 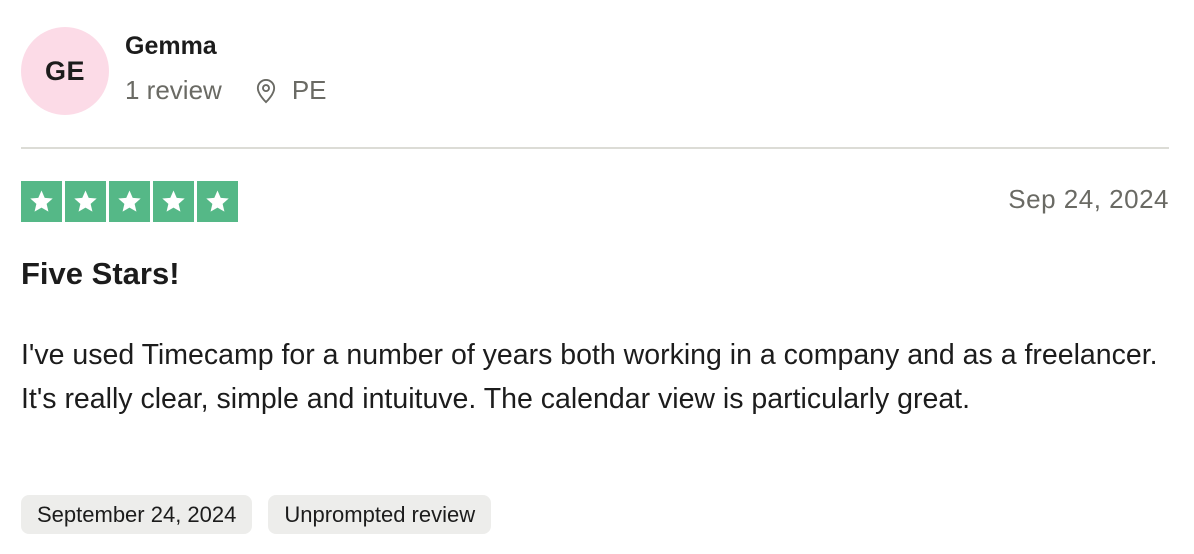 I want to click on star-rating, so click(x=131, y=201).